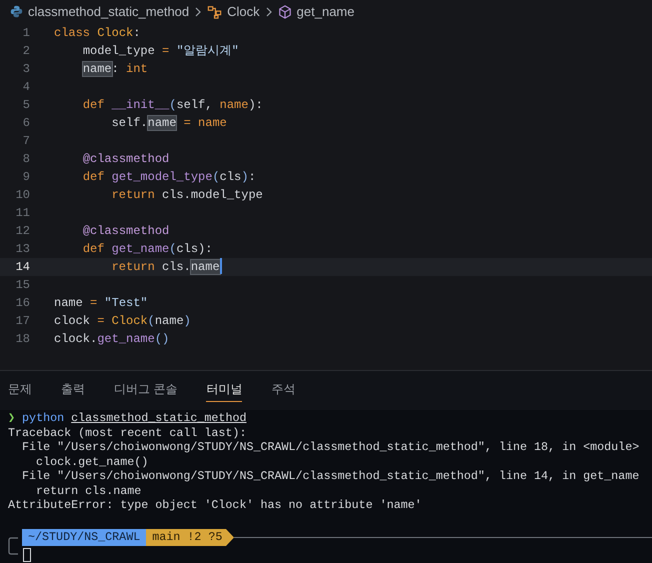  Describe the element at coordinates (112, 339) in the screenshot. I see `code-line: clock.get_name()` at that location.